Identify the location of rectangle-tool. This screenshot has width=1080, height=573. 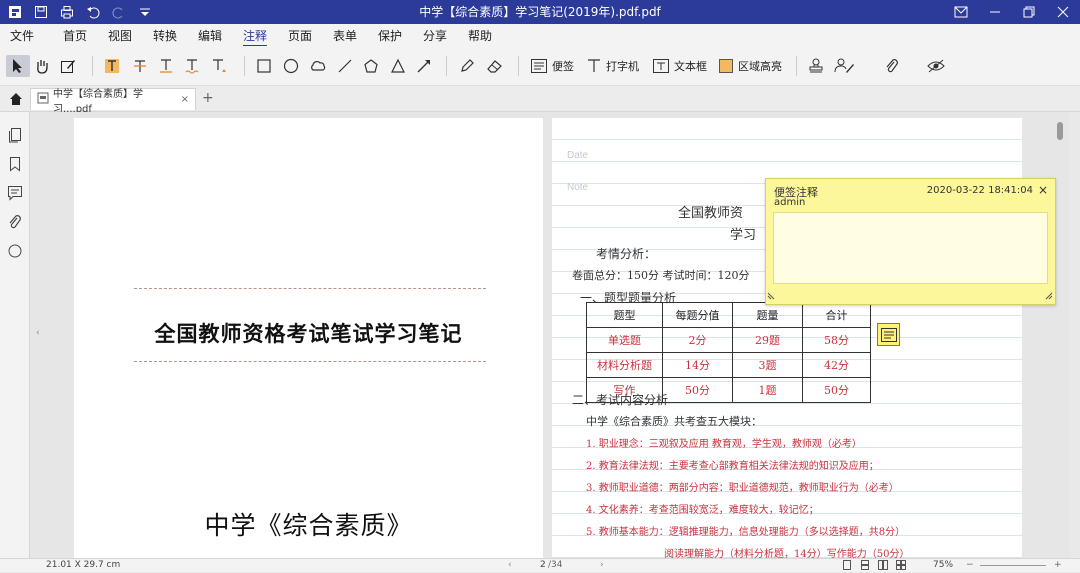
(266, 66).